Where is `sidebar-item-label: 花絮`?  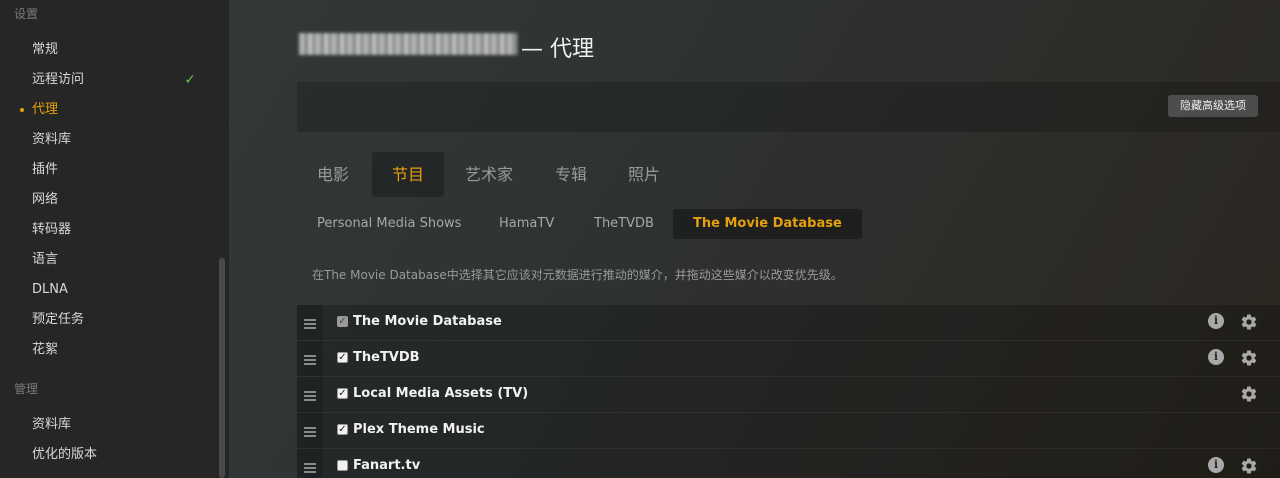
sidebar-item-label: 花絮 is located at coordinates (45, 349).